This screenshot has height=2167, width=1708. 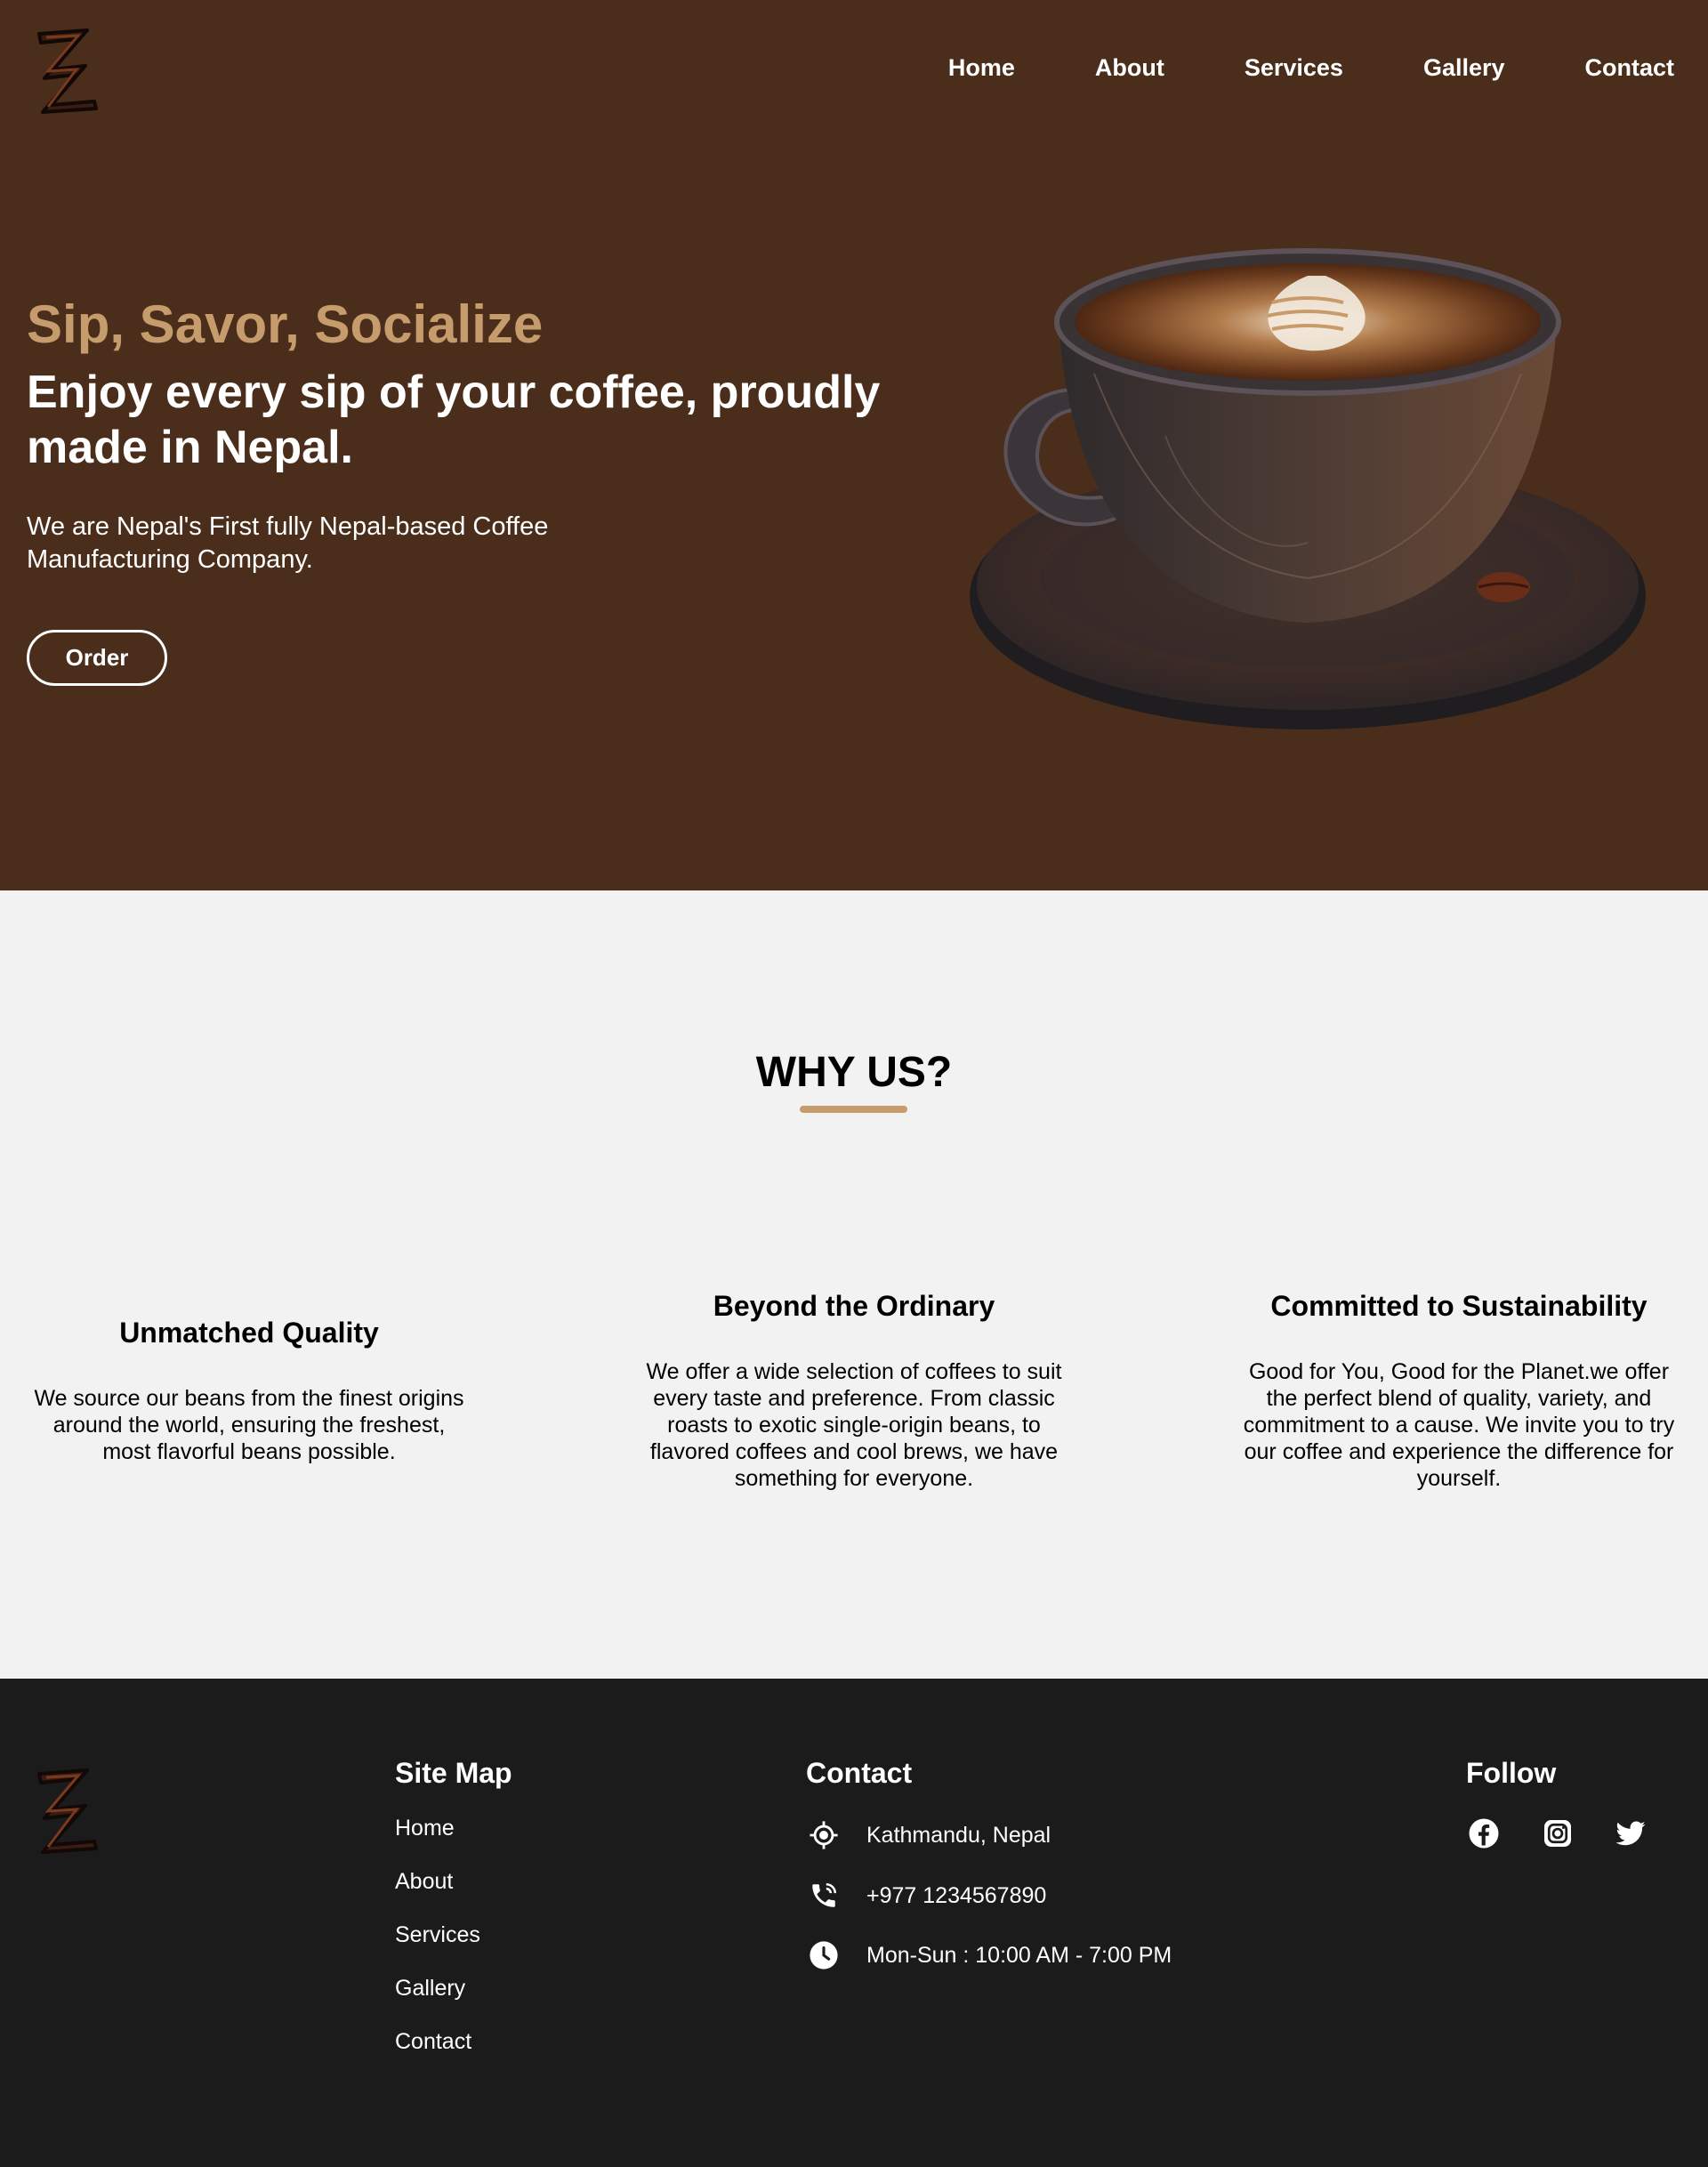 I want to click on sitemap-link-services: Services, so click(x=437, y=1935).